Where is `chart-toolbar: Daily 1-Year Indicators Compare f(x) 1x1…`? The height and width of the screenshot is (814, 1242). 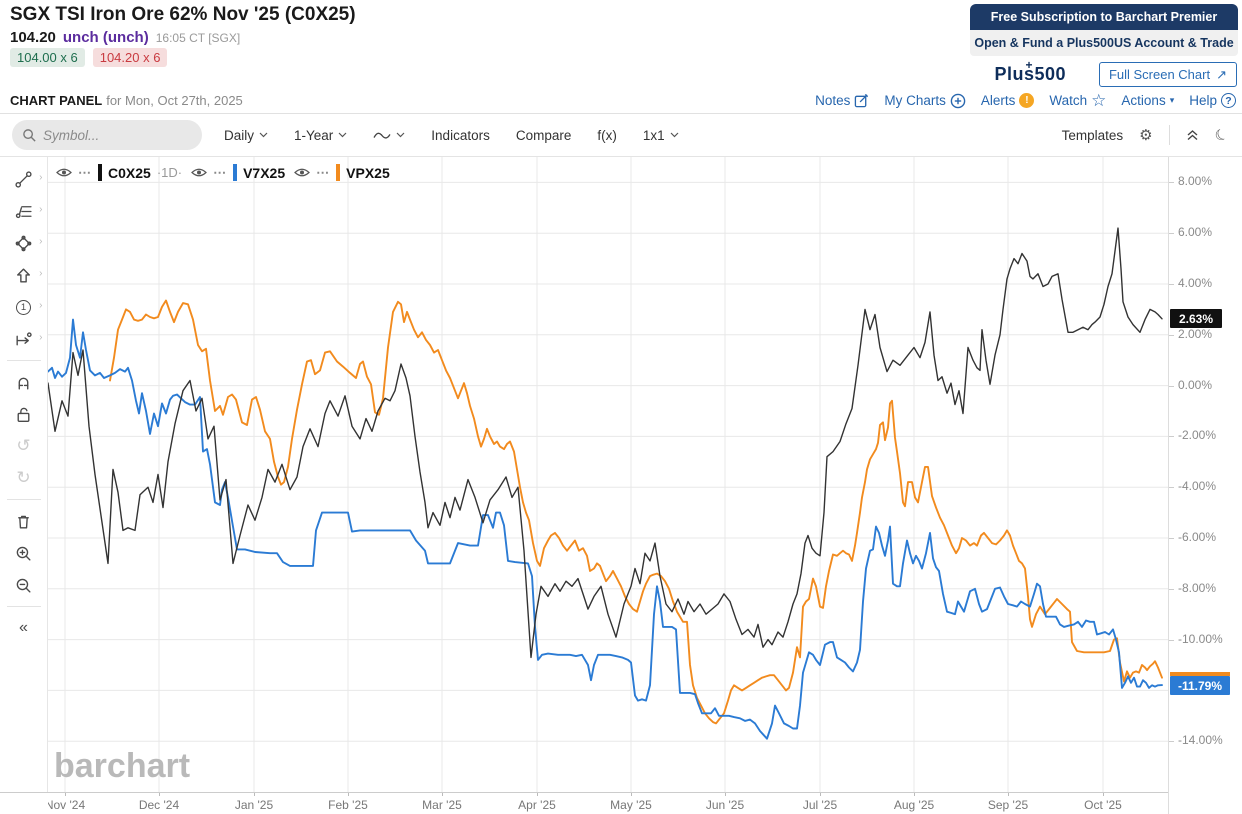 chart-toolbar: Daily 1-Year Indicators Compare f(x) 1x1… is located at coordinates (621, 135).